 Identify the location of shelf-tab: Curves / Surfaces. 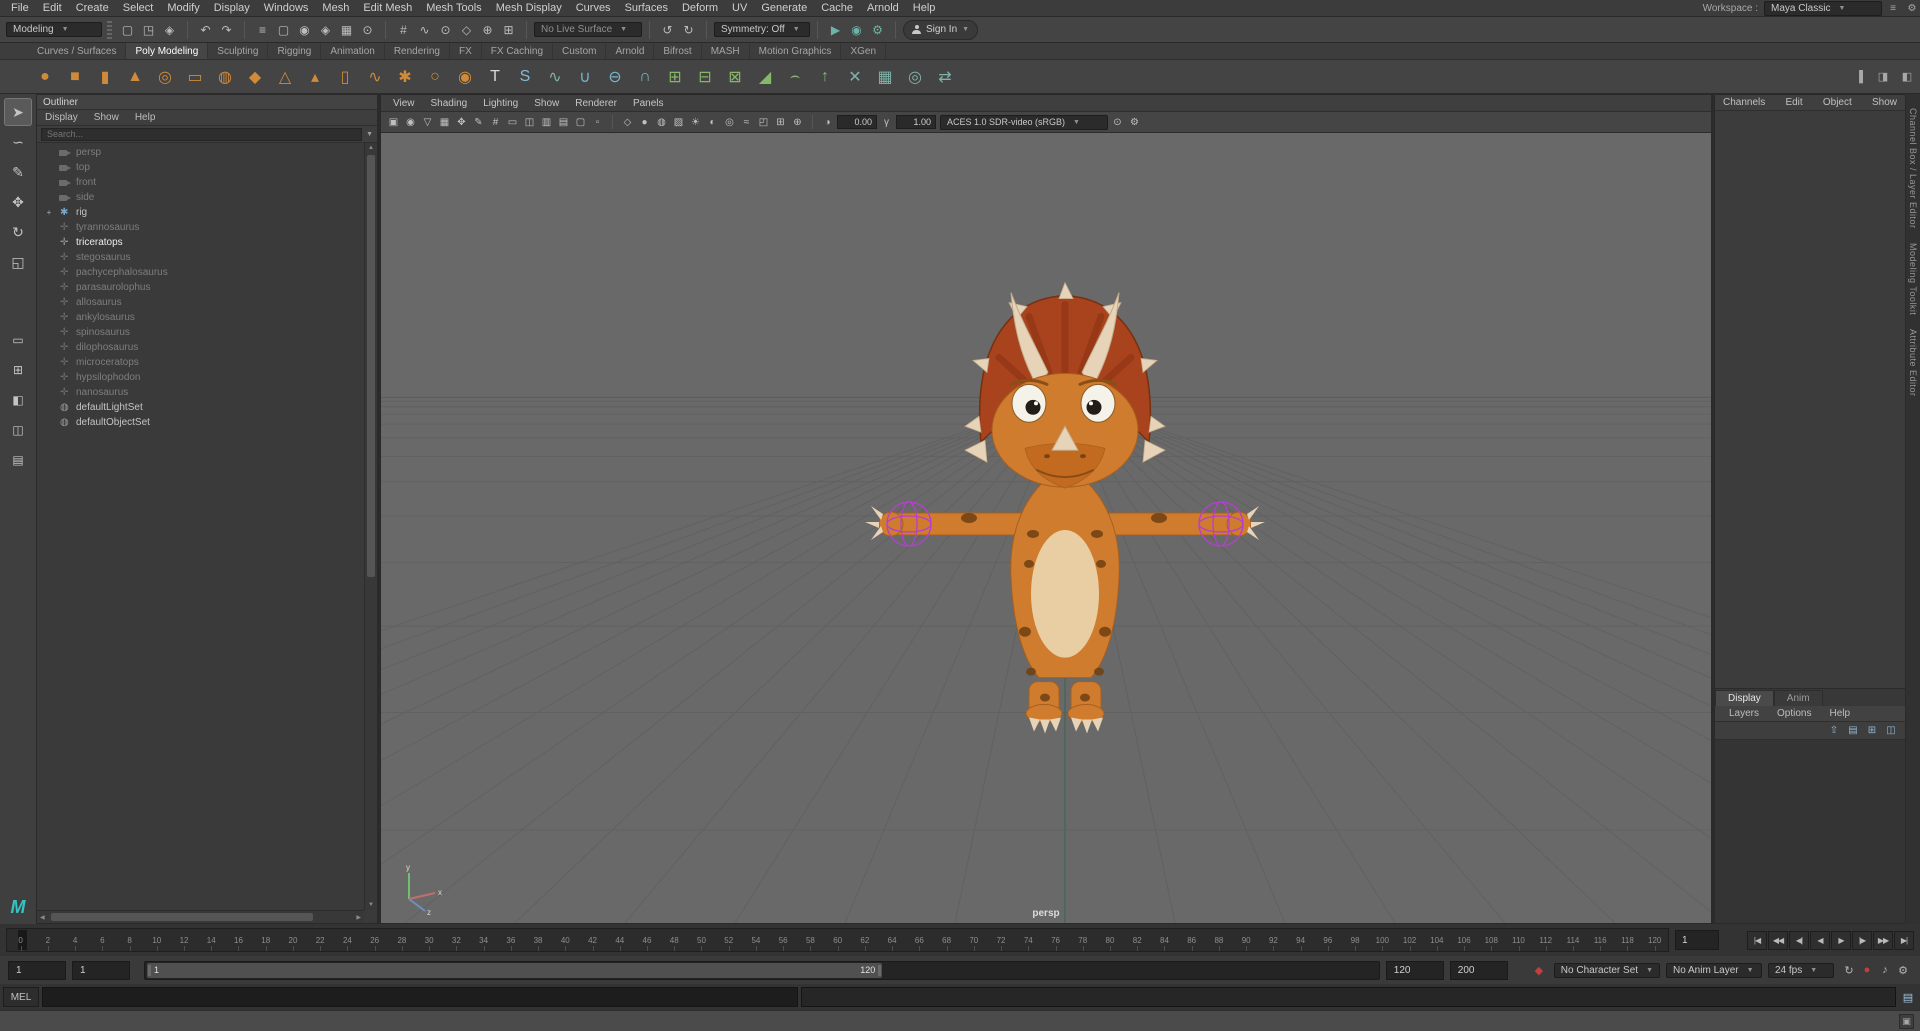
(77, 51).